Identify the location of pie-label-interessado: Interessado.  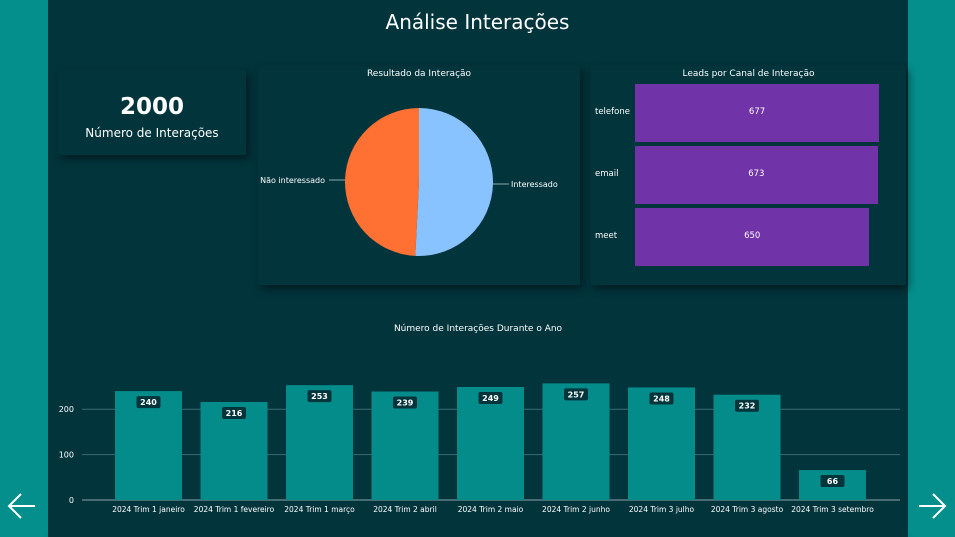
(534, 184).